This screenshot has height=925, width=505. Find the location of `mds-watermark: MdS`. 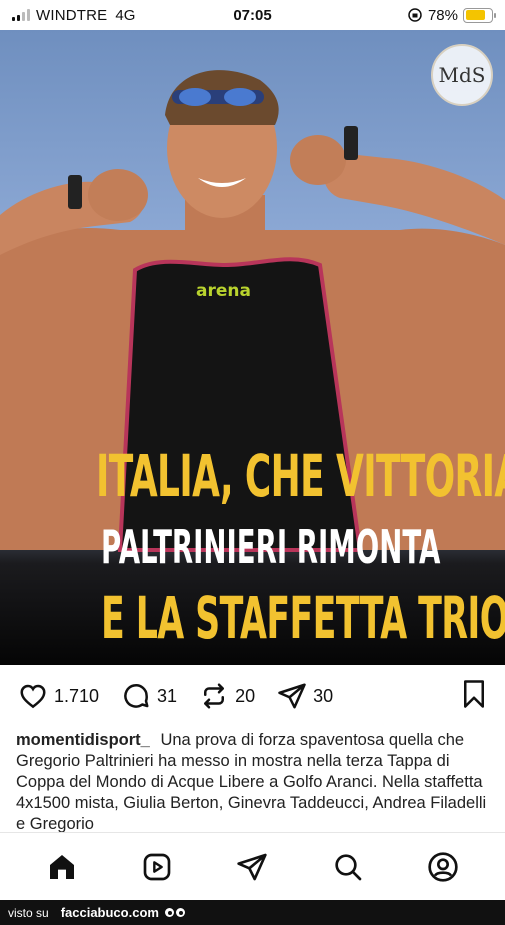

mds-watermark: MdS is located at coordinates (462, 75).